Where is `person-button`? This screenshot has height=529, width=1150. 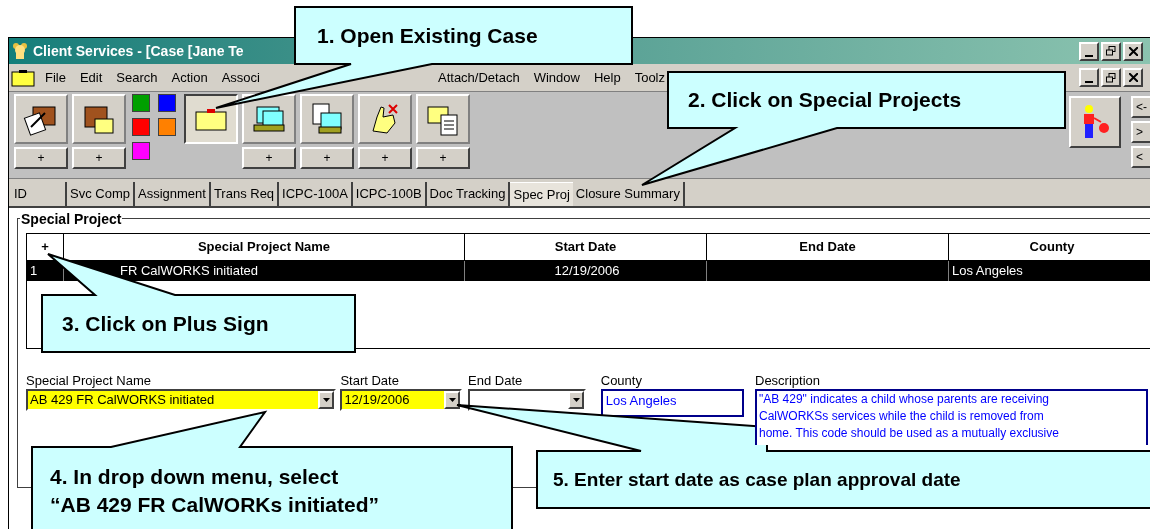
person-button is located at coordinates (1095, 122).